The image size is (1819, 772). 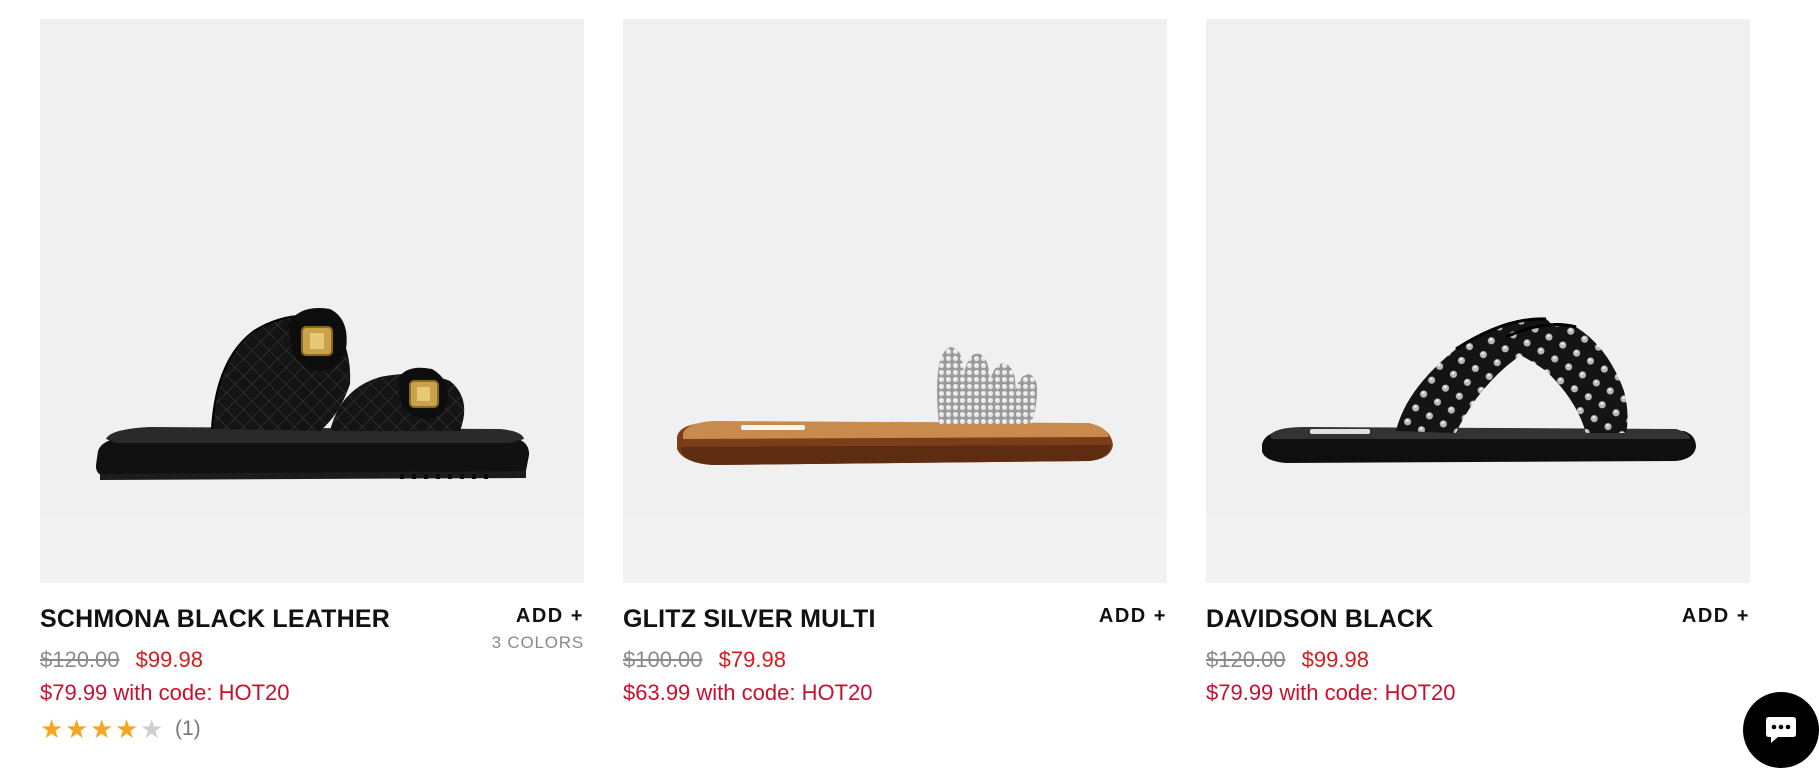 I want to click on chat-button, so click(x=1781, y=730).